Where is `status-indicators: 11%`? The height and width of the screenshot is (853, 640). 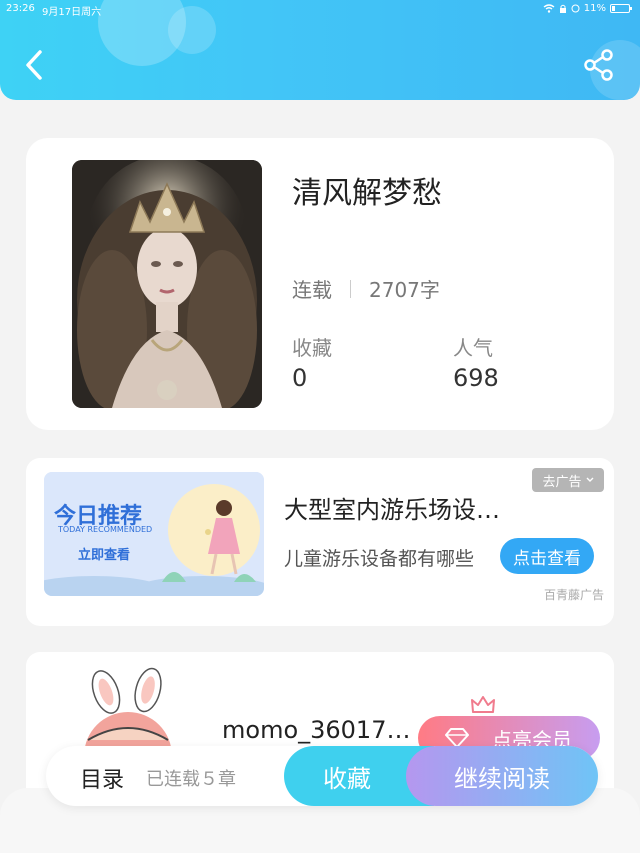 status-indicators: 11% is located at coordinates (587, 8).